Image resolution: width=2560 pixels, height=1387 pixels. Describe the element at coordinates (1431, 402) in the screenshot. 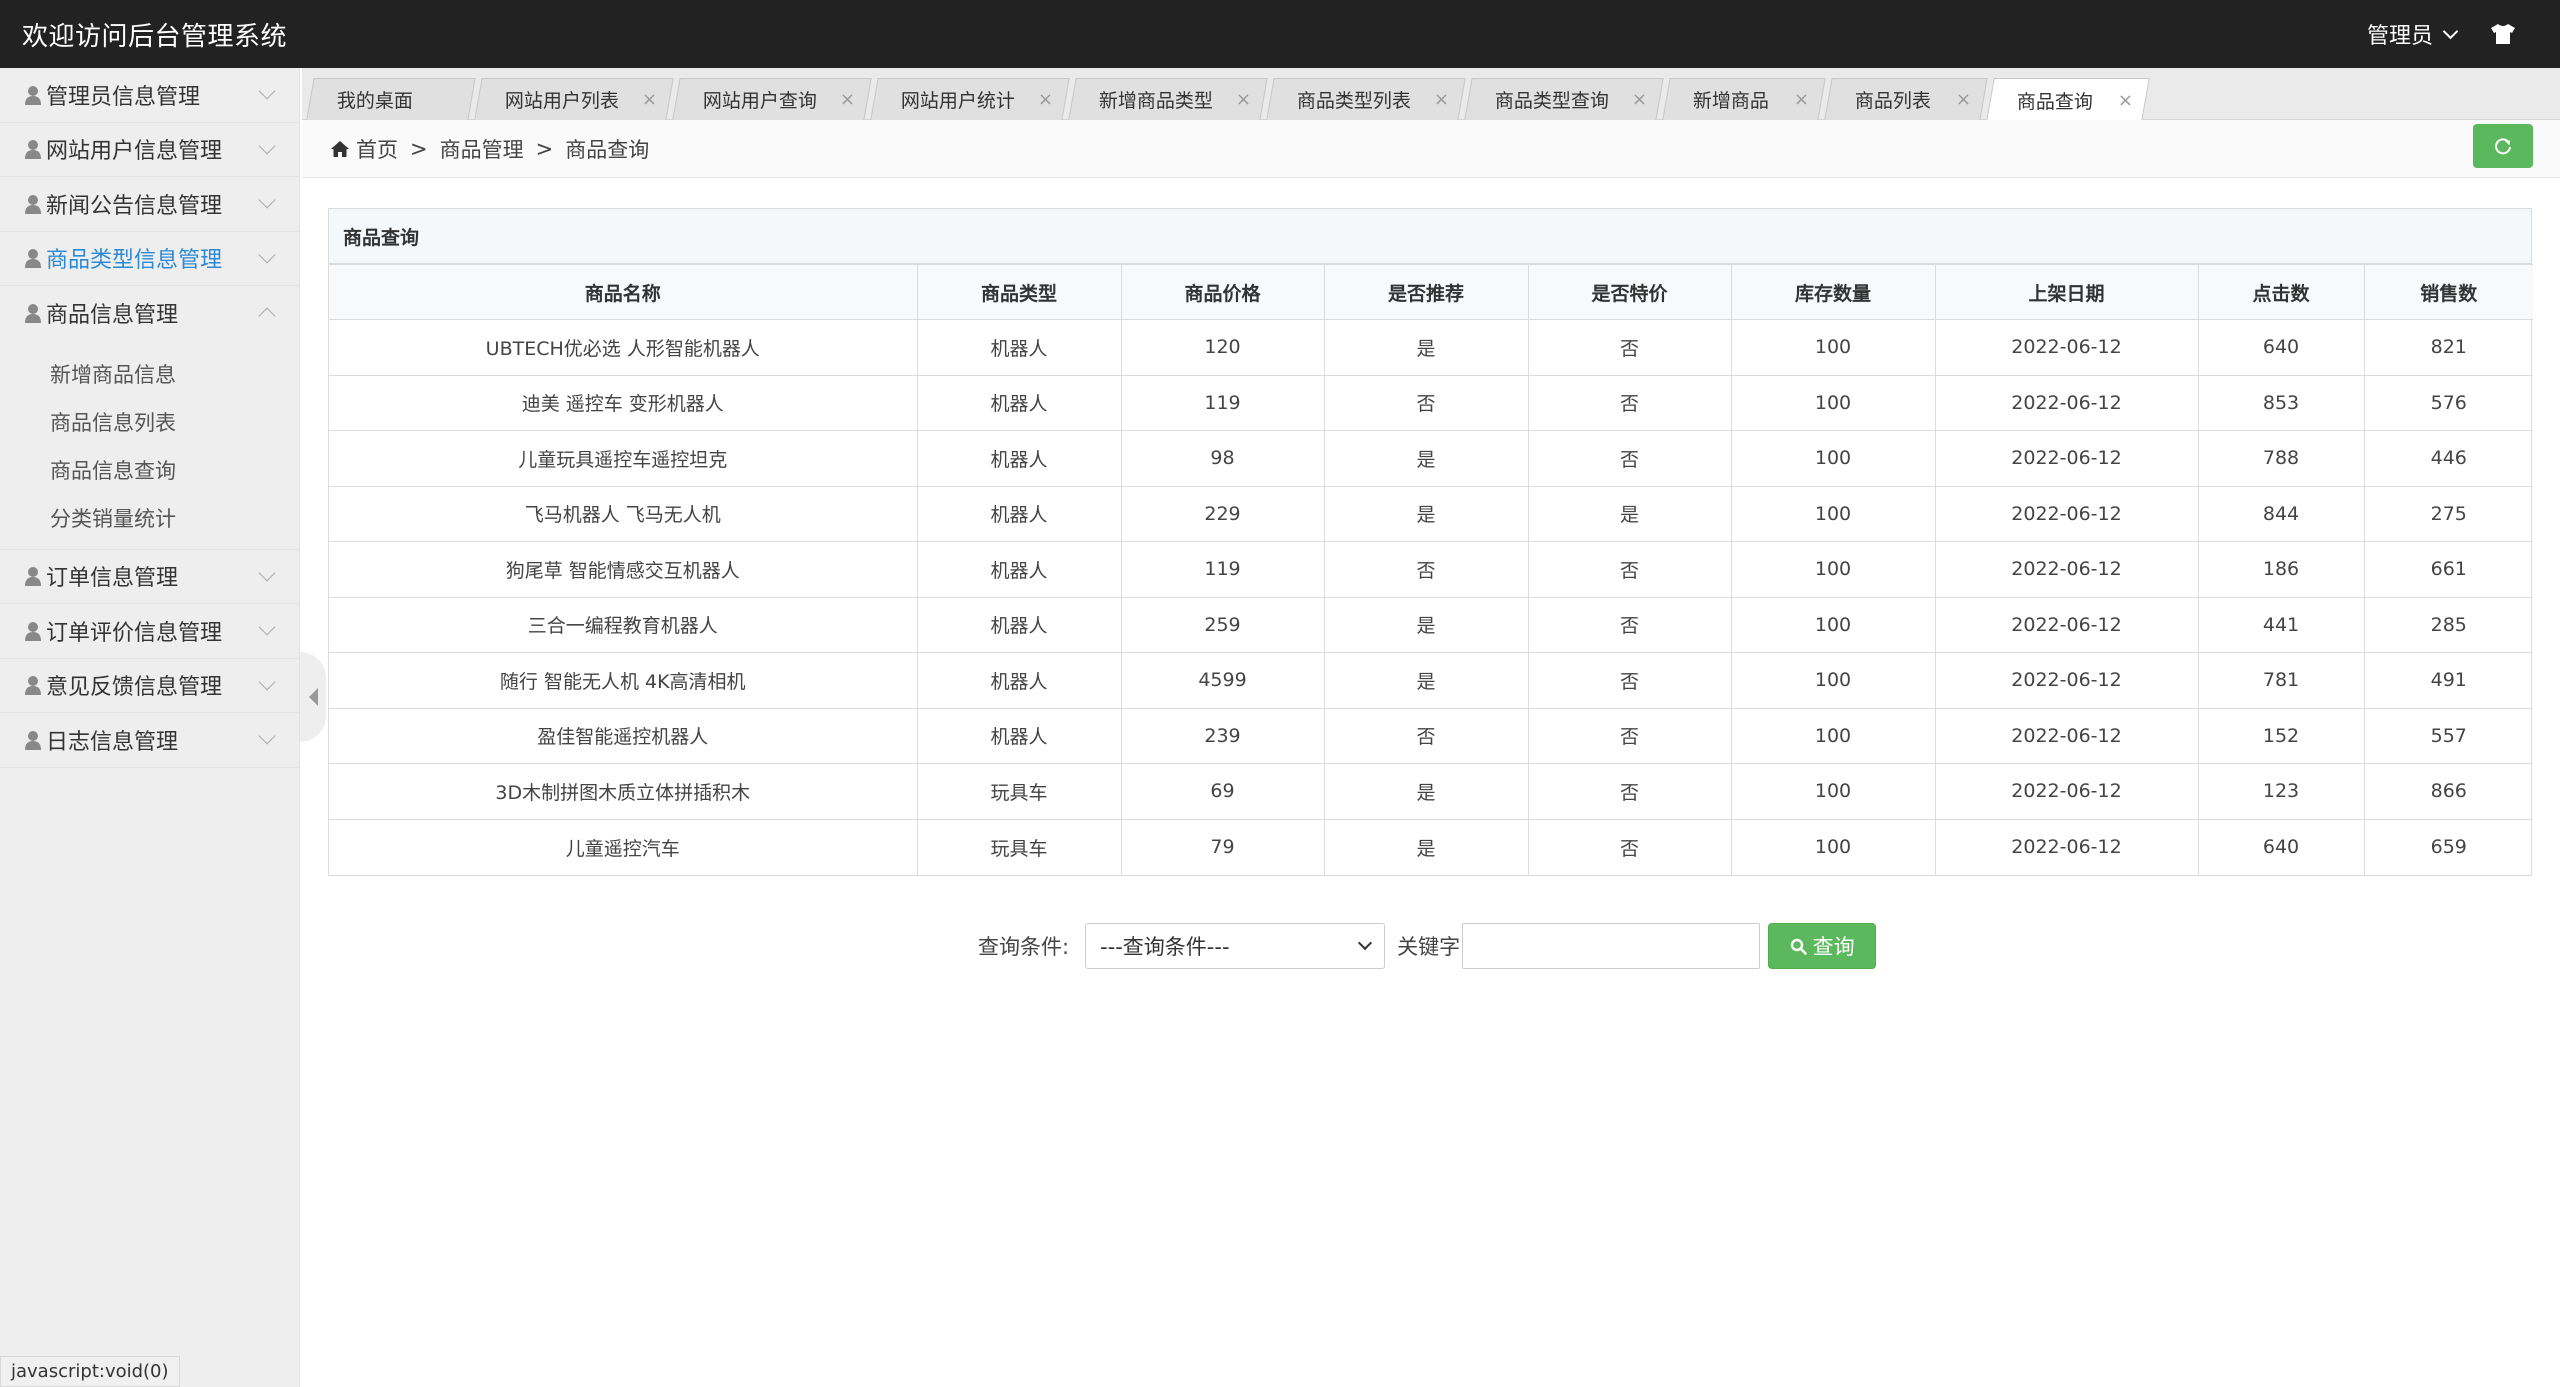

I see `table-row: 迪美 遥控车 变形机器人 机器人 119 否否 100 2022-06-12 853 576` at that location.